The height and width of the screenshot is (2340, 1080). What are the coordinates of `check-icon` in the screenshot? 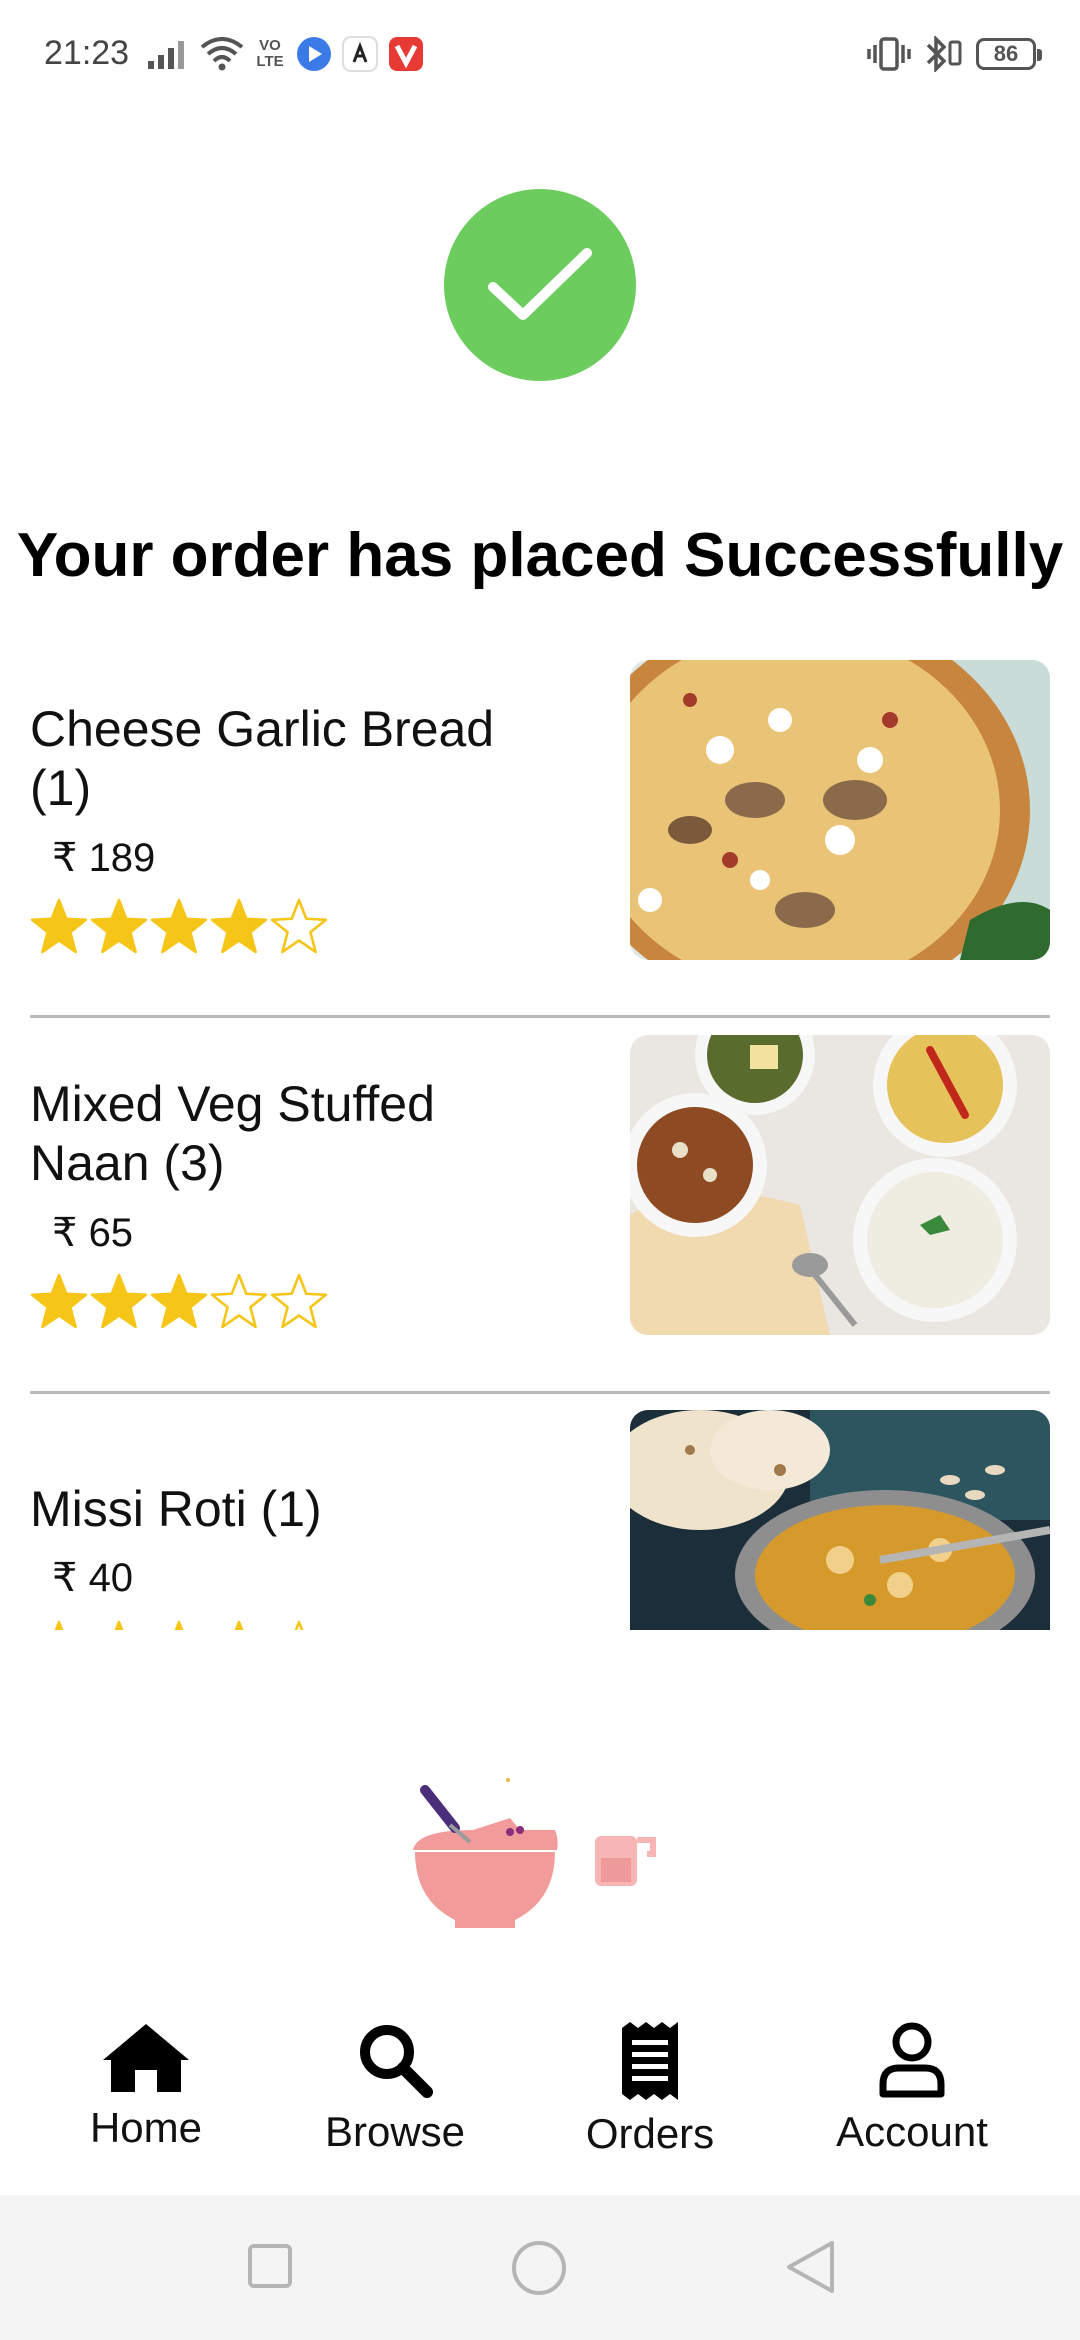 It's located at (540, 284).